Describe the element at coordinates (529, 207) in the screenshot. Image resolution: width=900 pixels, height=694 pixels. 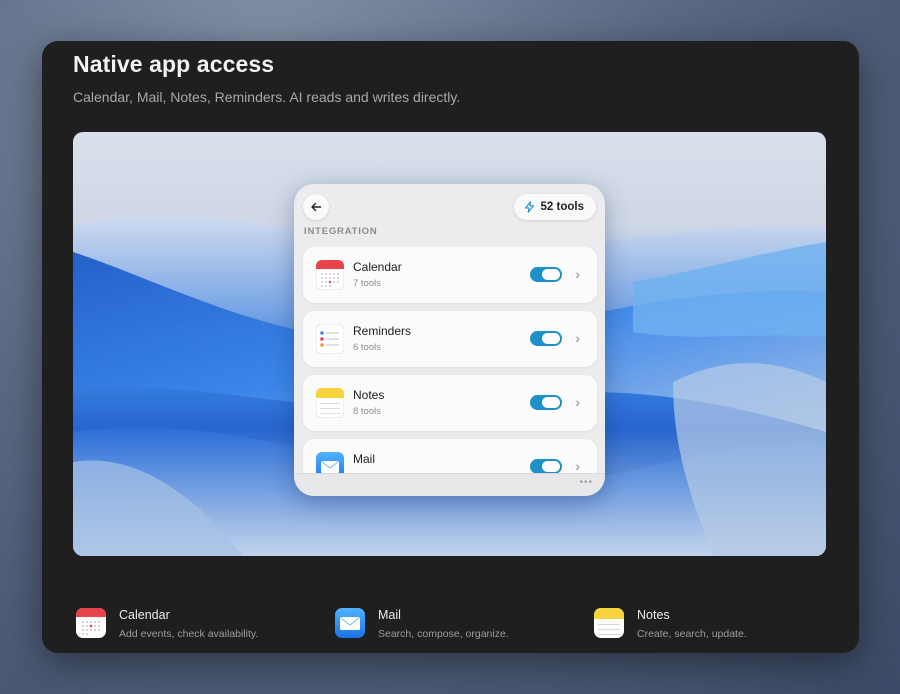
I see `bolt-icon` at that location.